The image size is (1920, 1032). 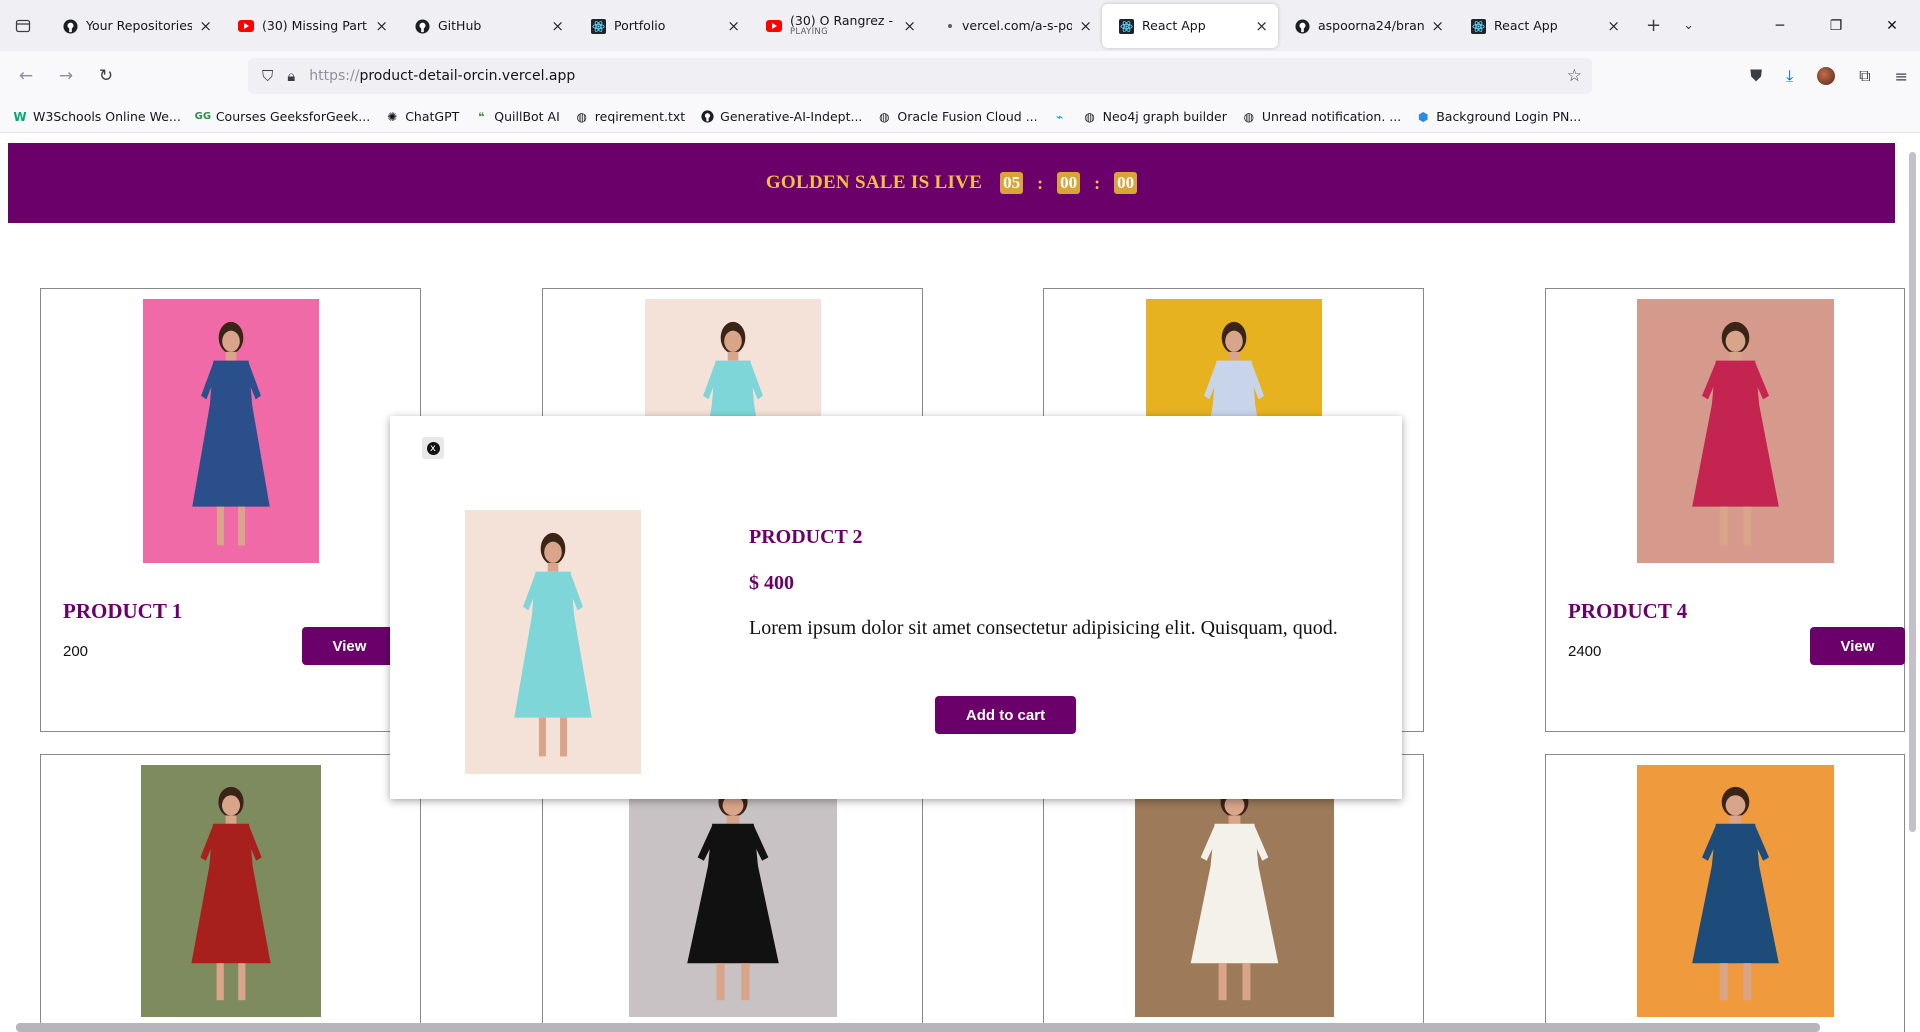 What do you see at coordinates (640, 26) in the screenshot?
I see `tab-title: Portfolio` at bounding box center [640, 26].